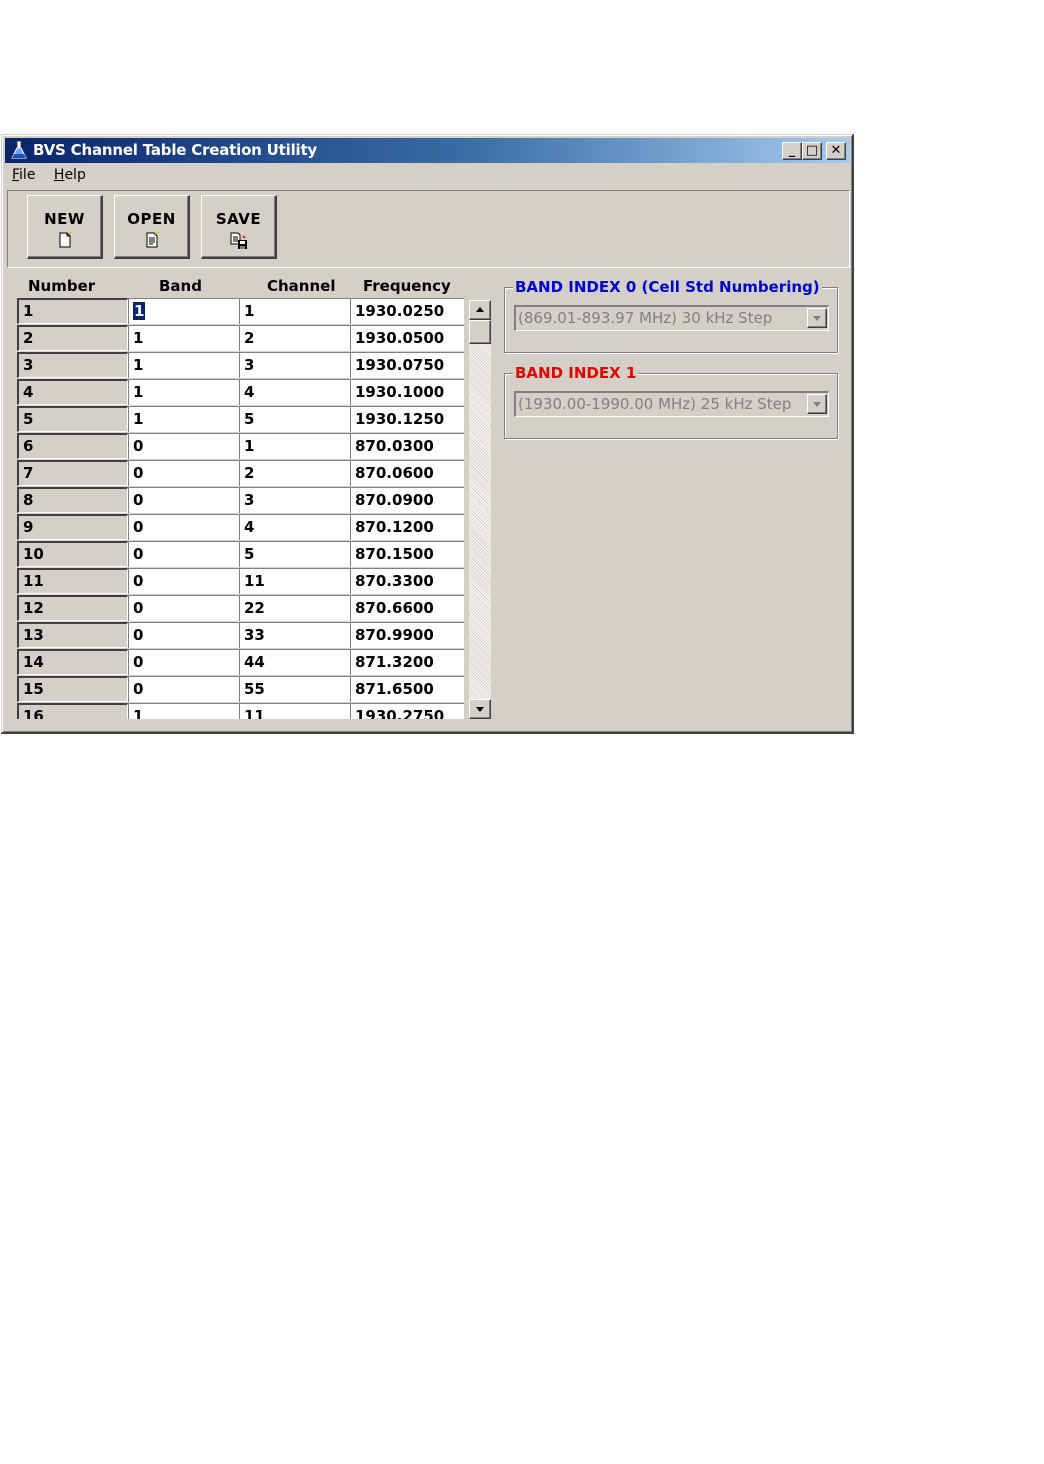  What do you see at coordinates (72, 689) in the screenshot?
I see `row-number-cell: 15` at bounding box center [72, 689].